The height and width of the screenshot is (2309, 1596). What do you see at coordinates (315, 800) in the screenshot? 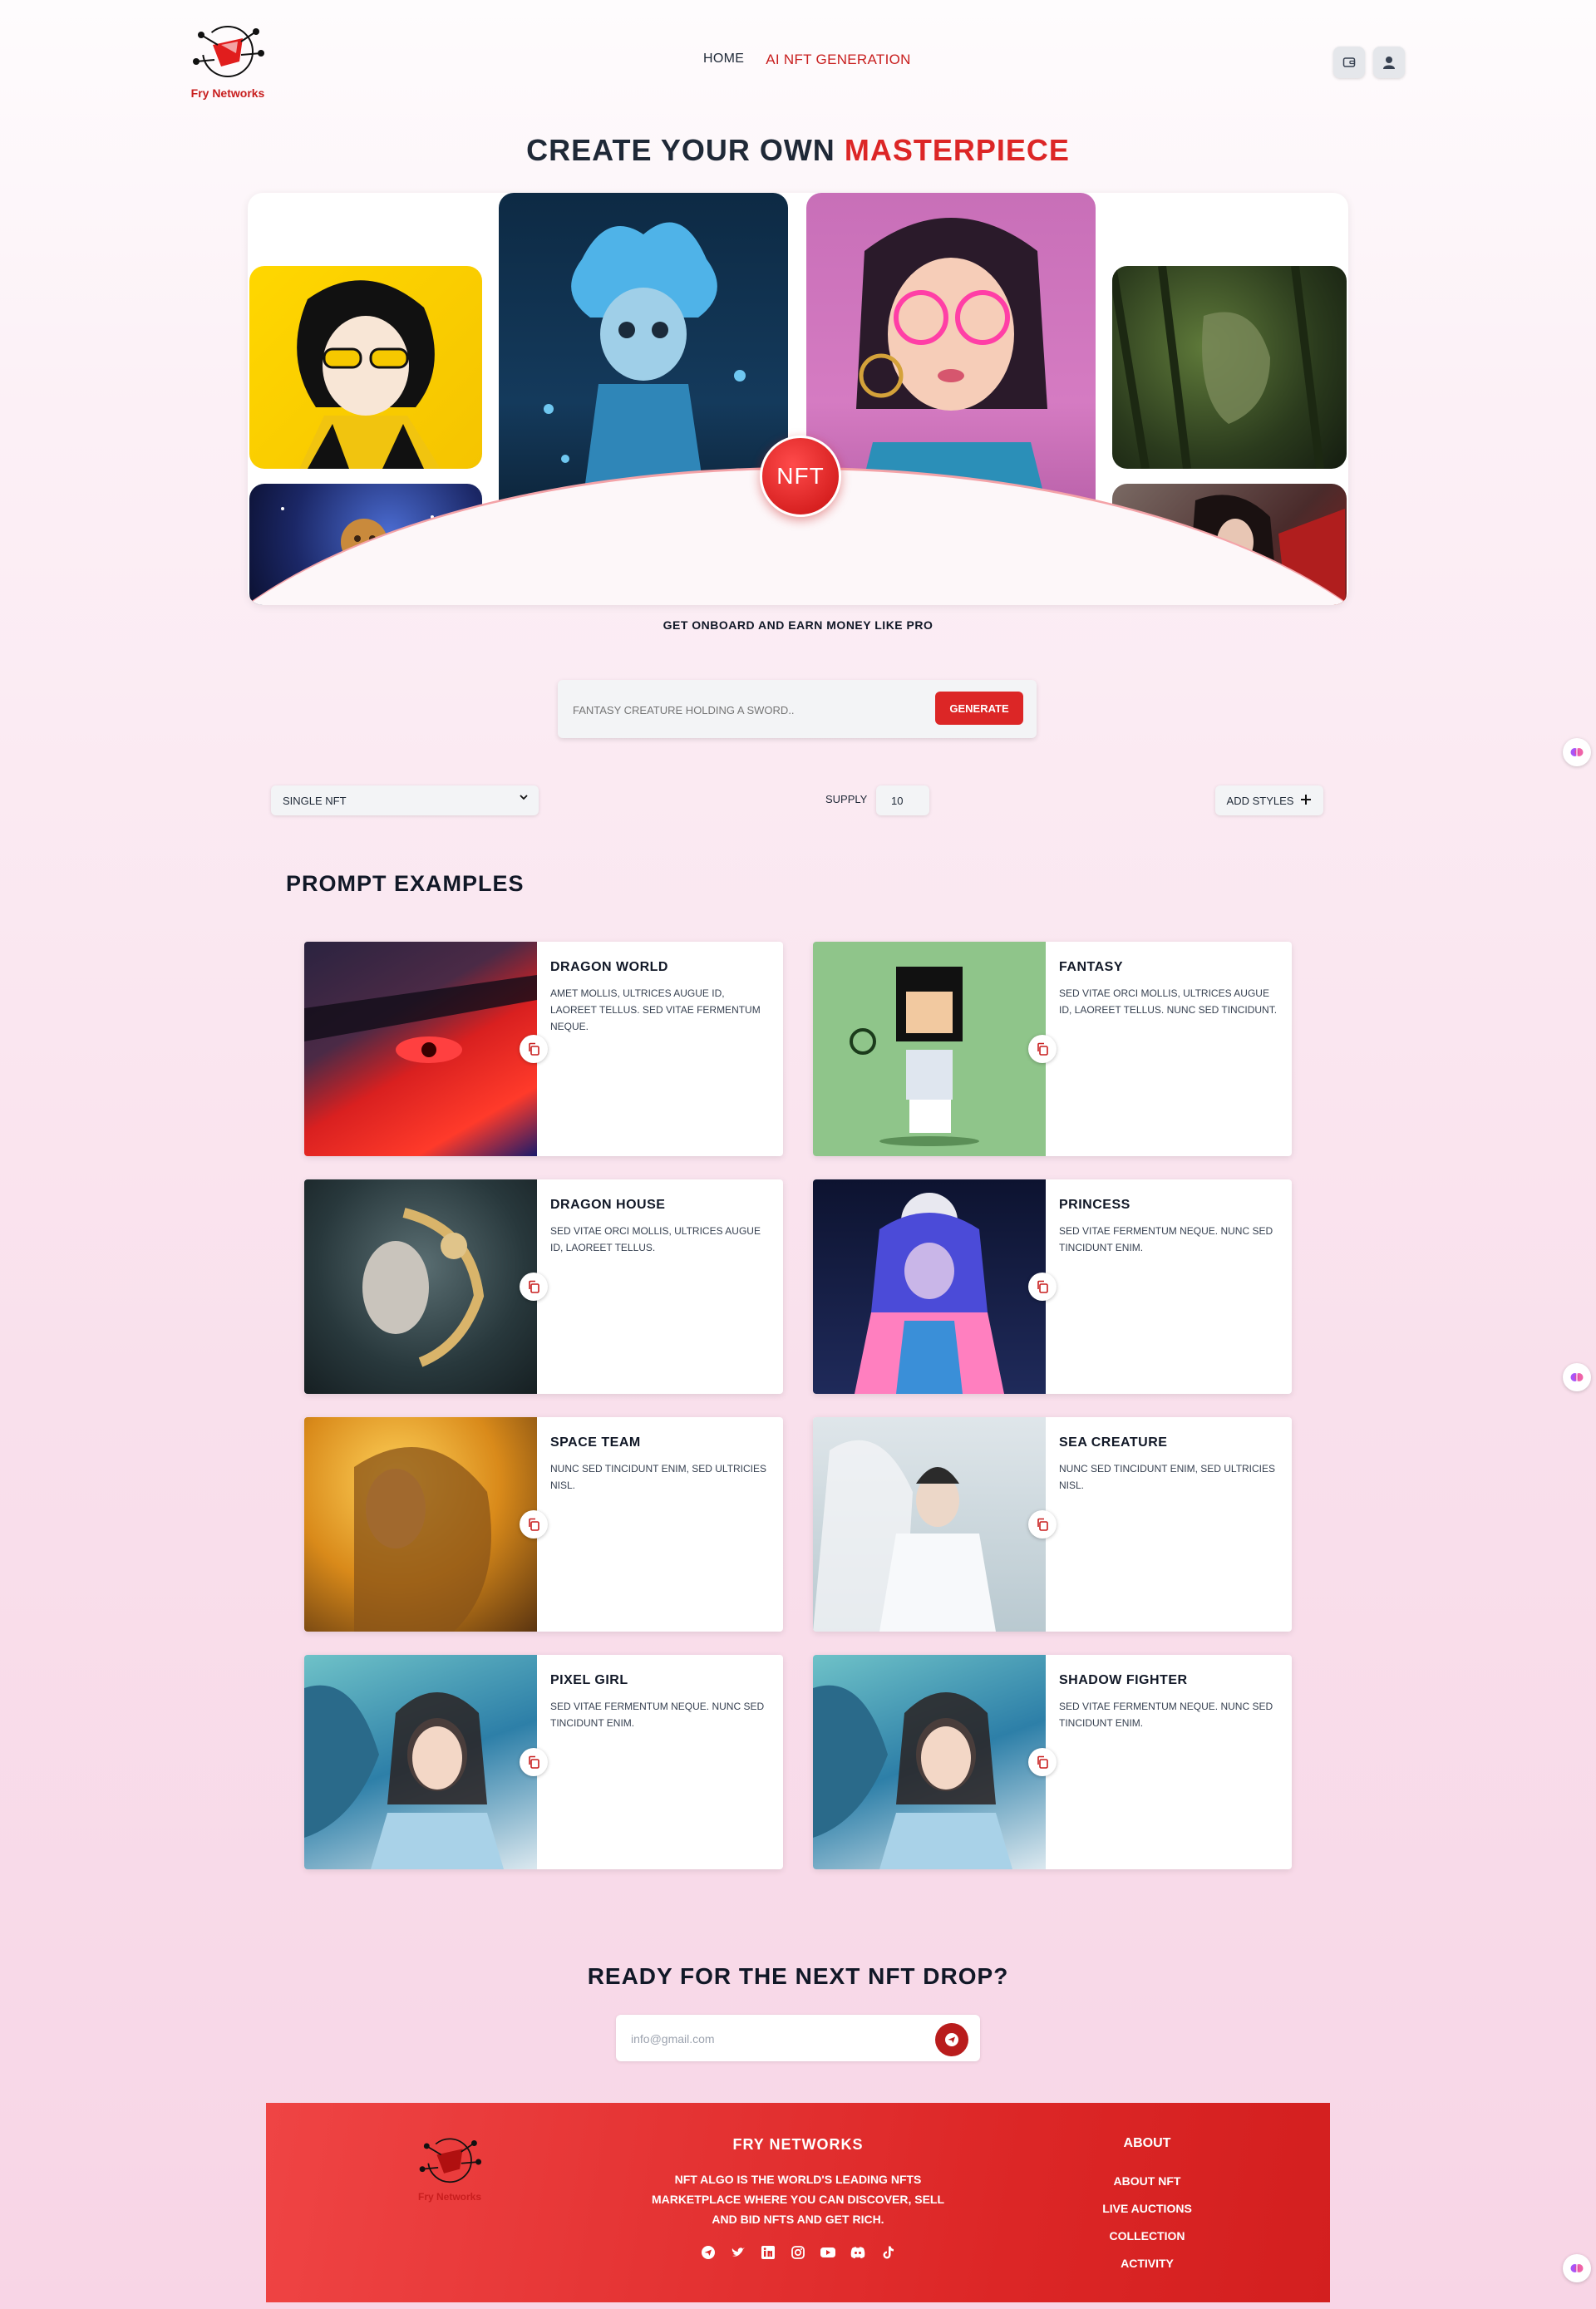
I see `nft-type-value: SINGLE NFT` at bounding box center [315, 800].